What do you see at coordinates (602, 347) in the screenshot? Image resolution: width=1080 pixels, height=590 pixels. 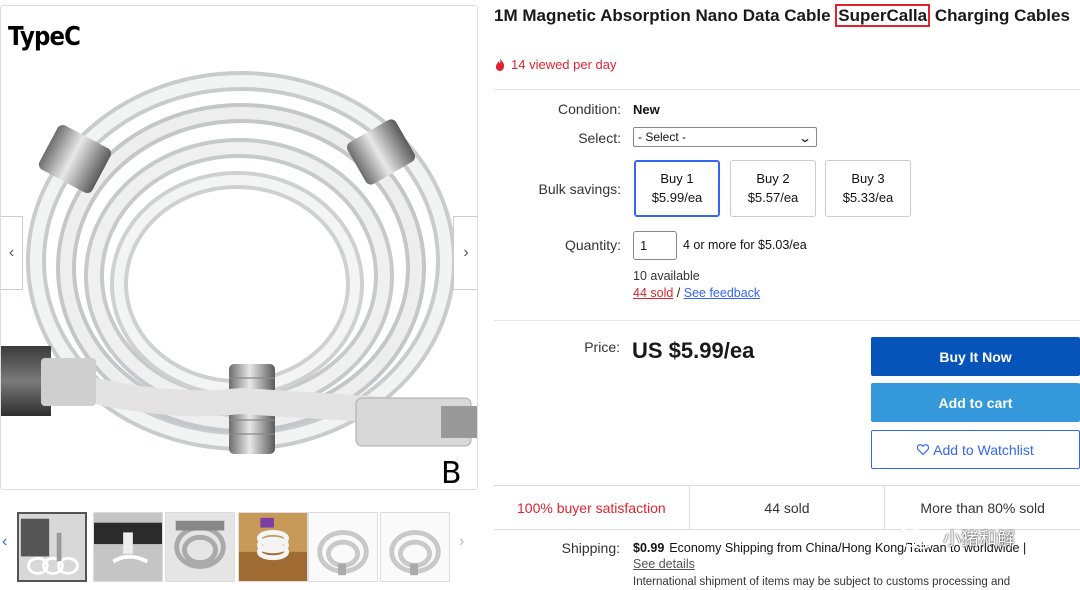 I see `price-label: Price:` at bounding box center [602, 347].